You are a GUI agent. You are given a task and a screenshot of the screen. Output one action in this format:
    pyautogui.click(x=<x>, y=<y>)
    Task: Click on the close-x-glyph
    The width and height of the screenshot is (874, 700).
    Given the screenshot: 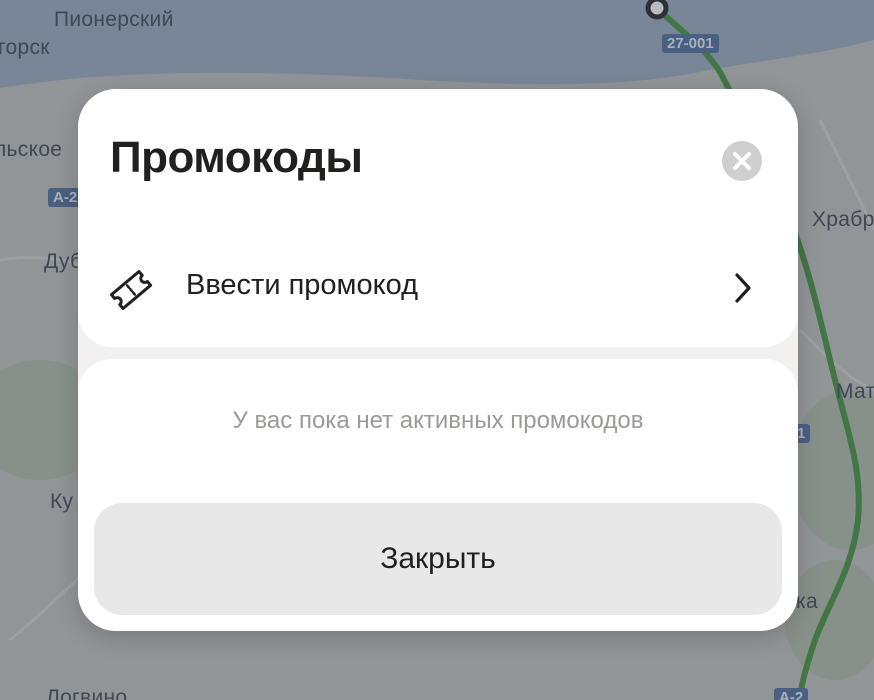 What is the action you would take?
    pyautogui.click(x=742, y=161)
    